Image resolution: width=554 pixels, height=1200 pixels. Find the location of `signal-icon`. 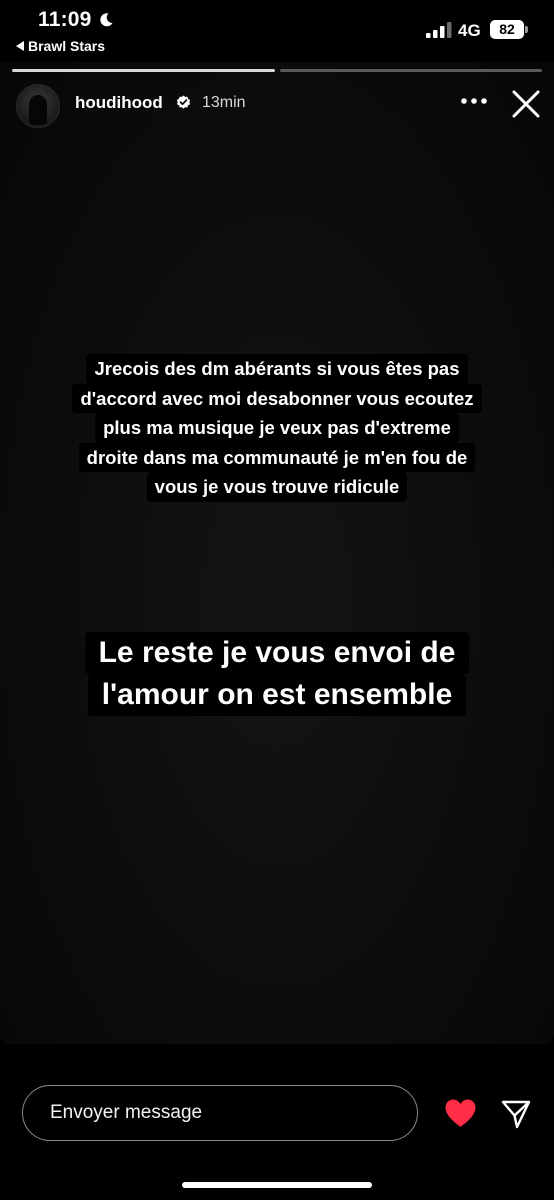

signal-icon is located at coordinates (439, 30).